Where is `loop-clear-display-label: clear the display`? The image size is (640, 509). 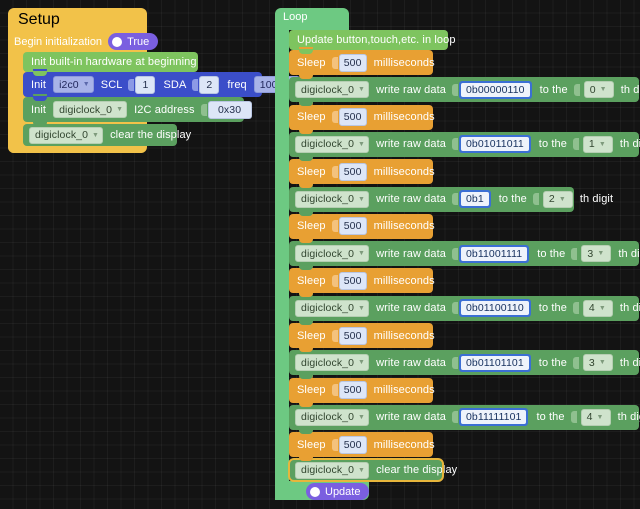
loop-clear-display-label: clear the display is located at coordinates (417, 470).